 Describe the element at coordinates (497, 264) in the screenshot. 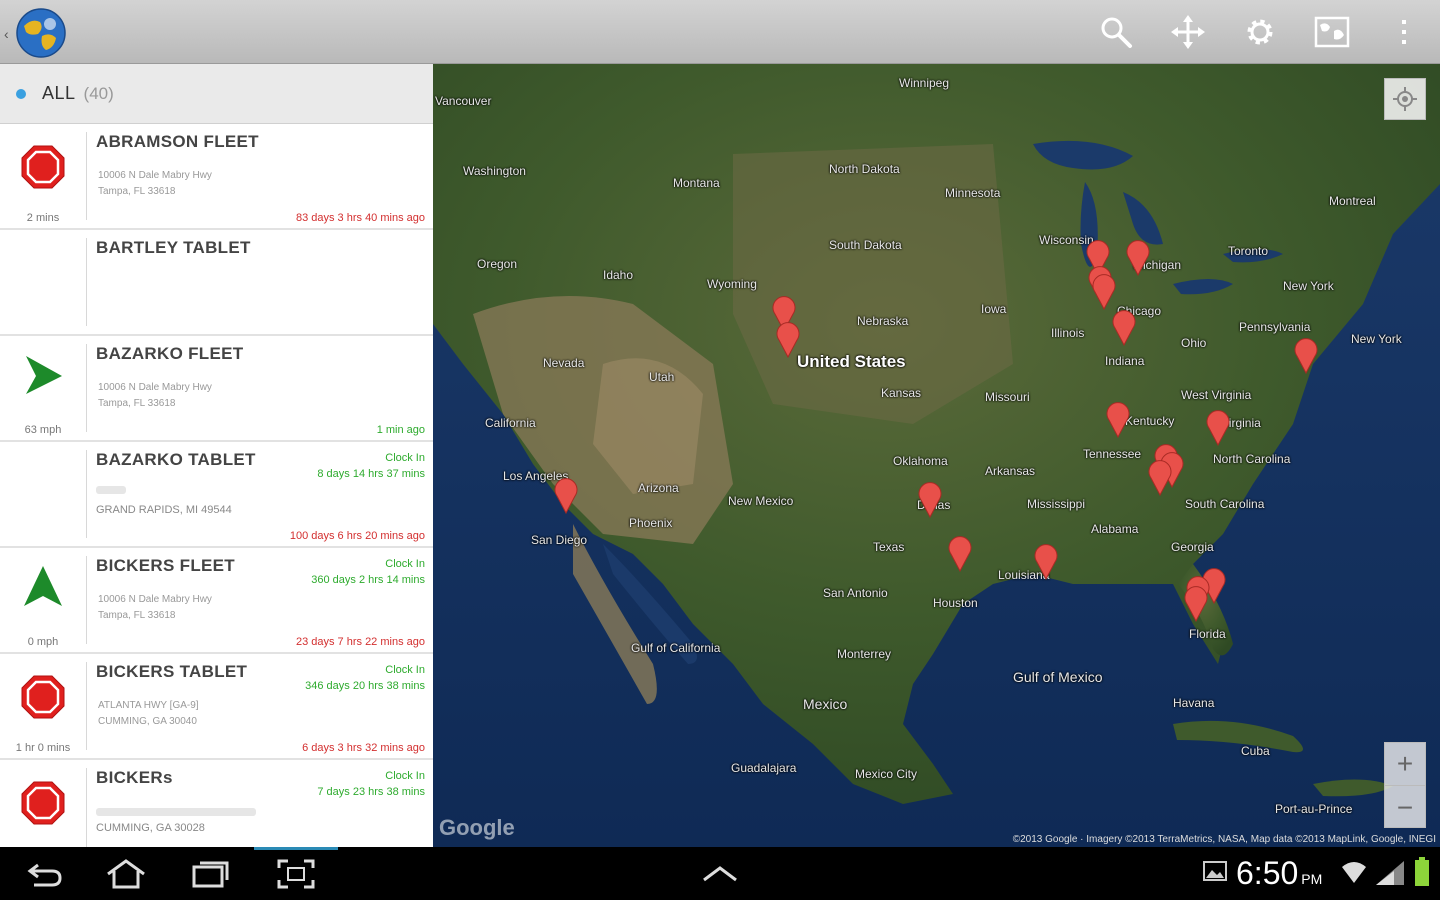

I see `map-label: Oregon` at that location.